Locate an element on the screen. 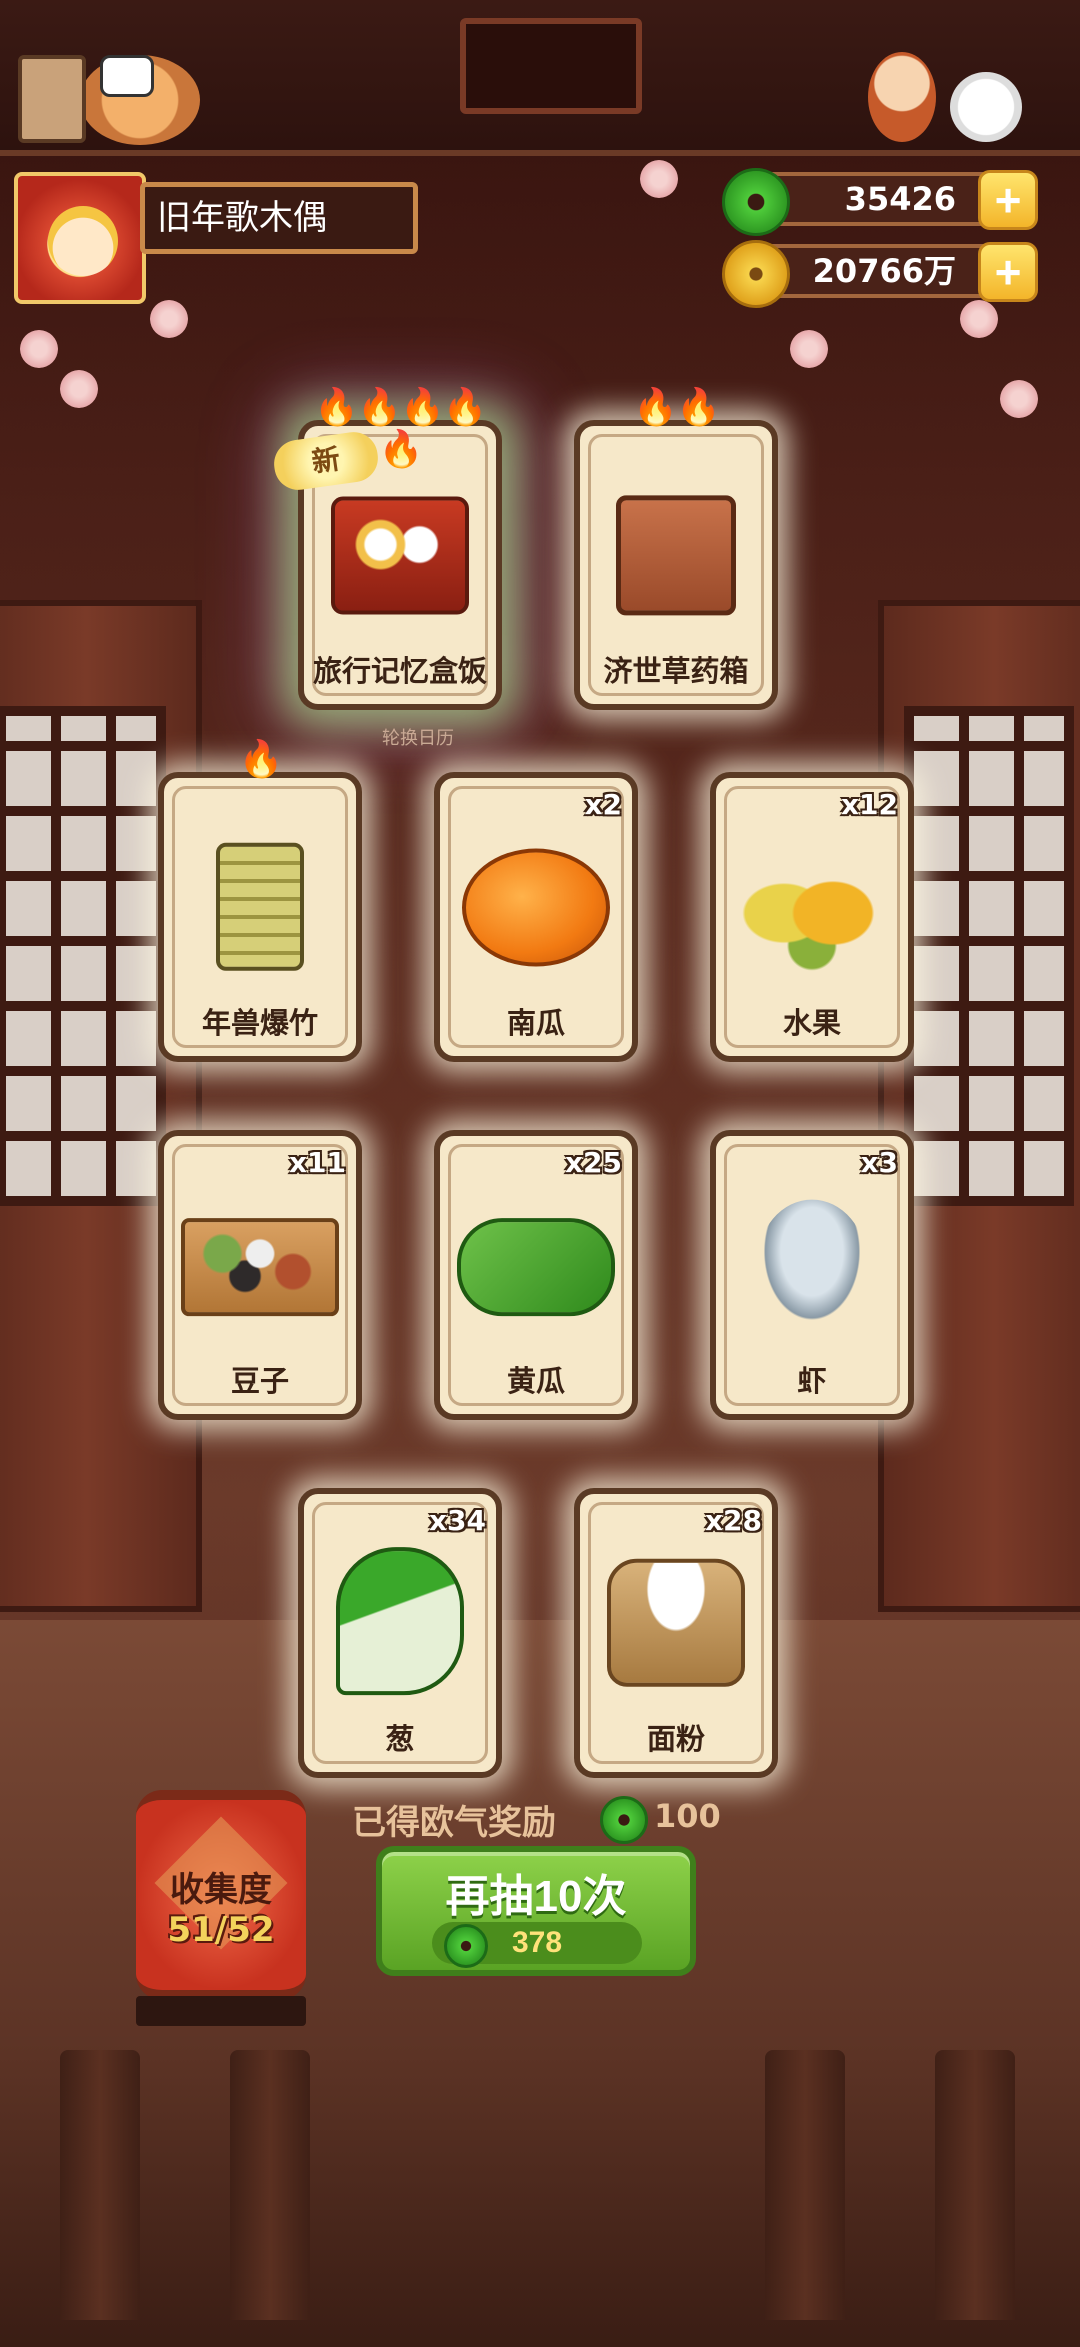 This screenshot has height=2347, width=1080. item-count: x2 is located at coordinates (603, 804).